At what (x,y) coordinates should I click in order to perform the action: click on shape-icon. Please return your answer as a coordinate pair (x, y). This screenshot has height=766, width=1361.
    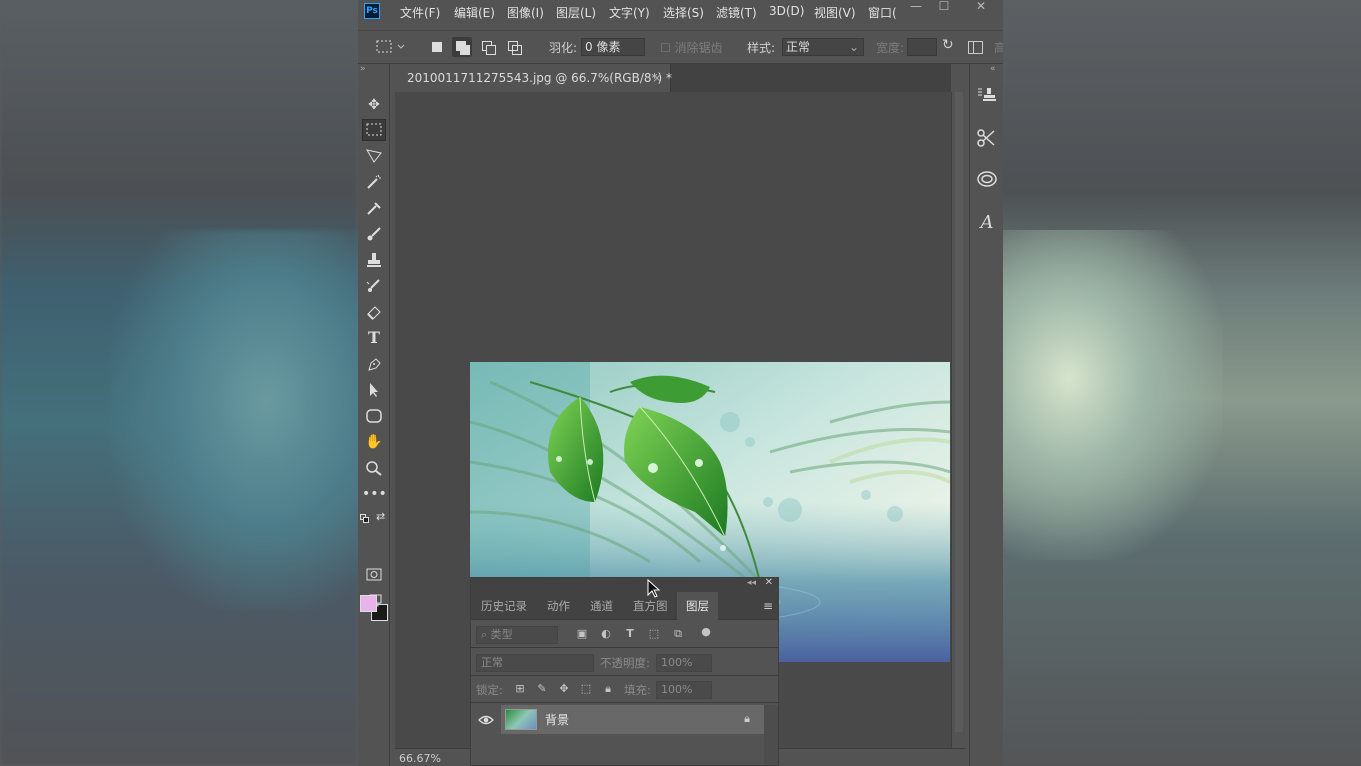
    Looking at the image, I should click on (374, 416).